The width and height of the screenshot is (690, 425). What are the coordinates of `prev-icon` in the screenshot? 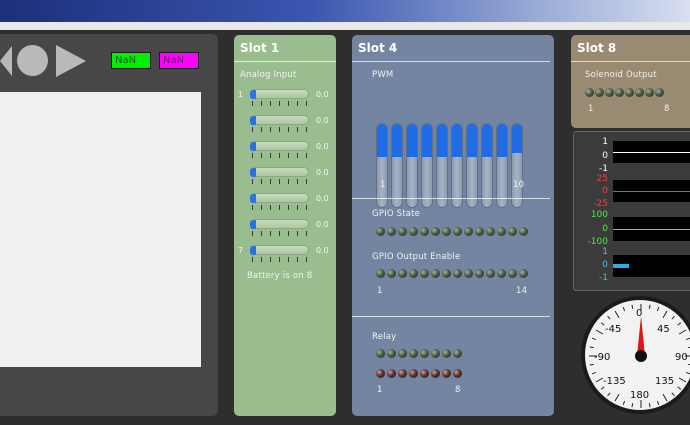 It's located at (6, 61).